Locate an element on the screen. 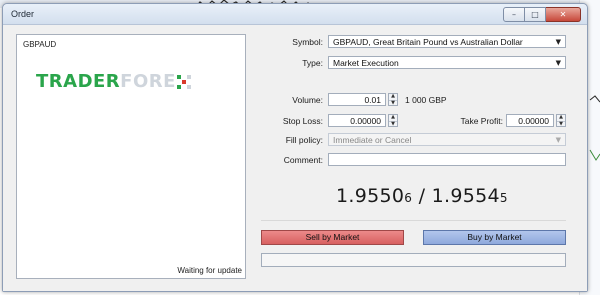  stop-loss-value: 0.00000 is located at coordinates (365, 121).